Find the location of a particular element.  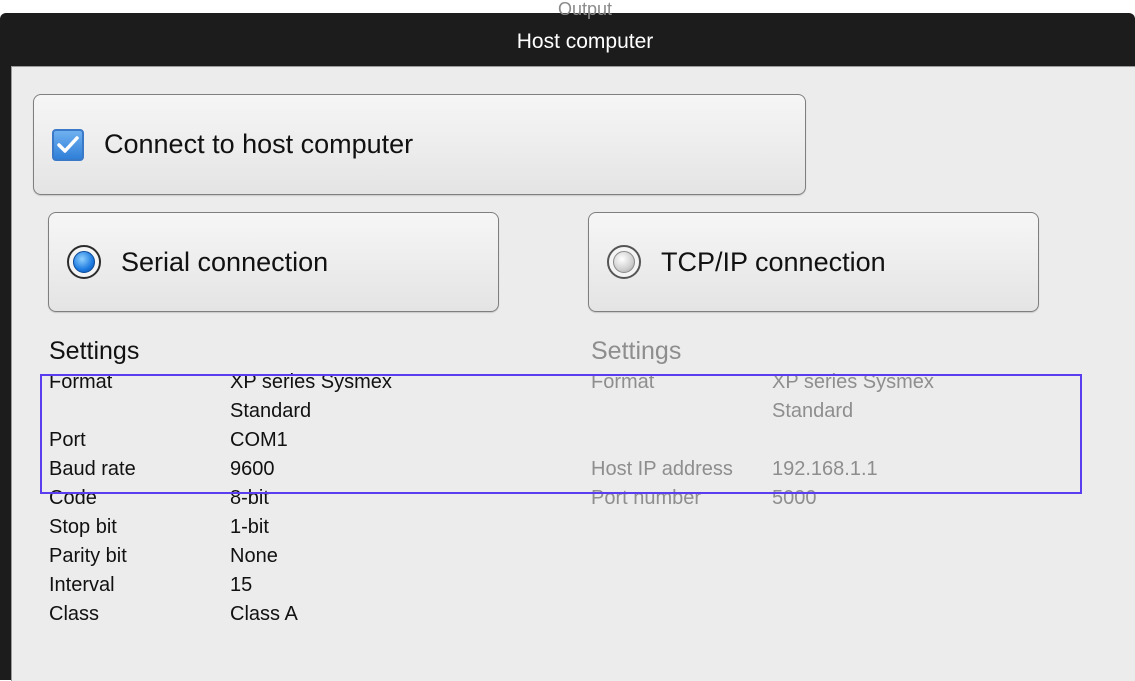

connect-to-host-checkbox-button: Connect to host computer is located at coordinates (419, 144).